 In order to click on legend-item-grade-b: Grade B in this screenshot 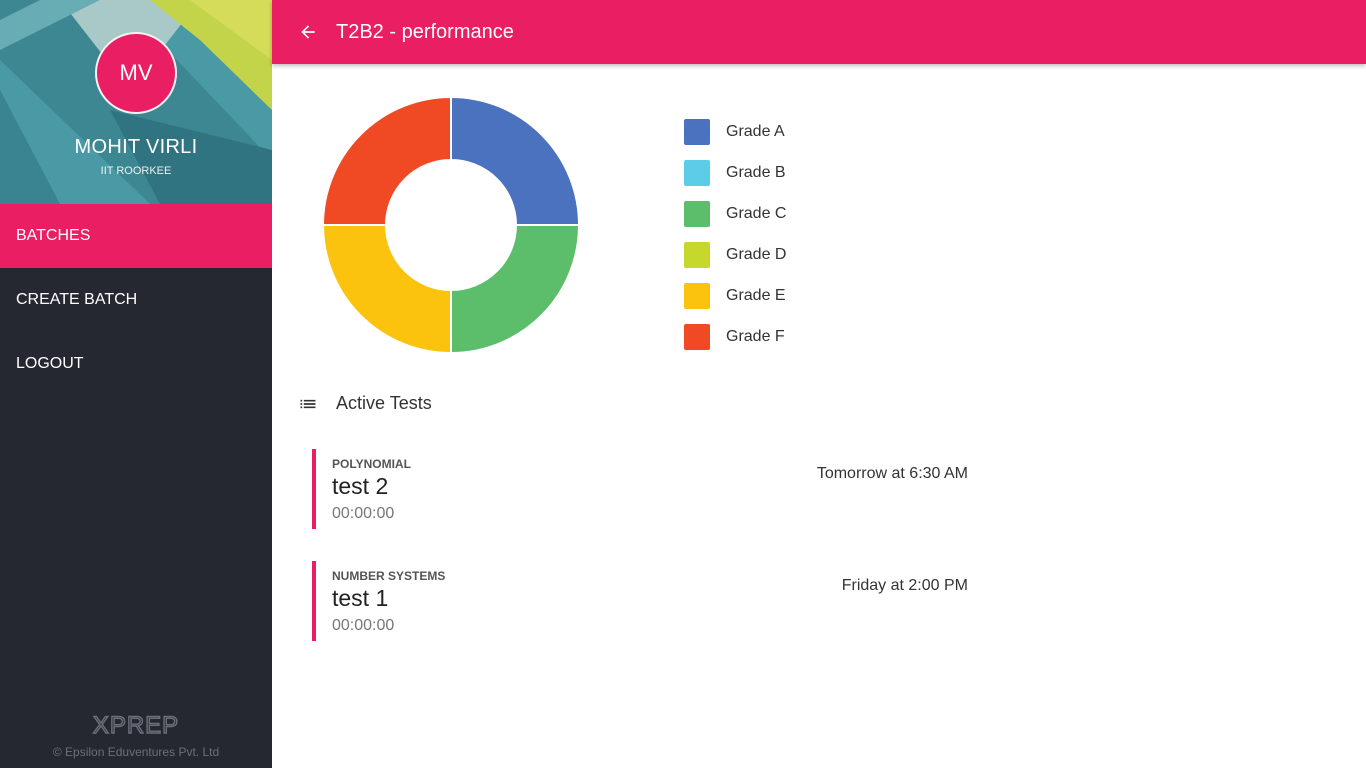, I will do `click(735, 172)`.